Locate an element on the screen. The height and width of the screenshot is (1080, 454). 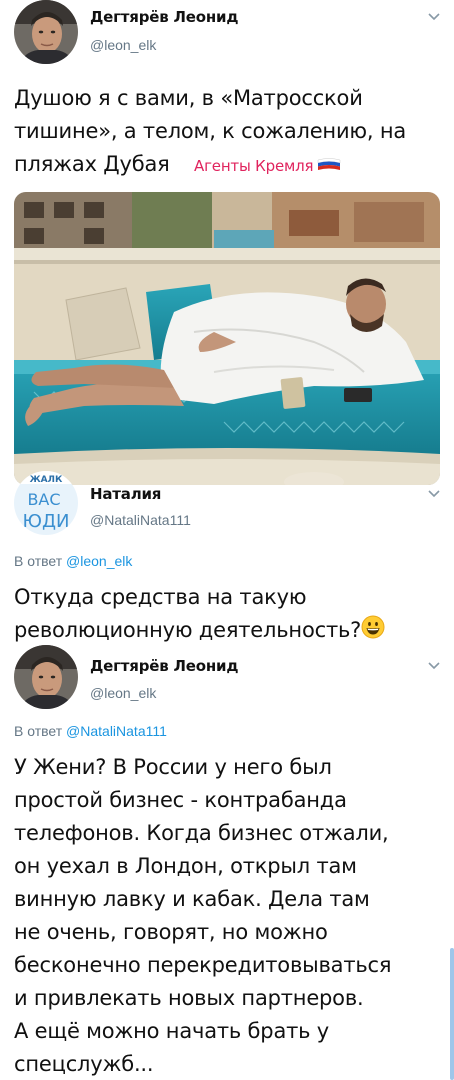
reply-to: В ответ @leon_elk is located at coordinates (73, 561).